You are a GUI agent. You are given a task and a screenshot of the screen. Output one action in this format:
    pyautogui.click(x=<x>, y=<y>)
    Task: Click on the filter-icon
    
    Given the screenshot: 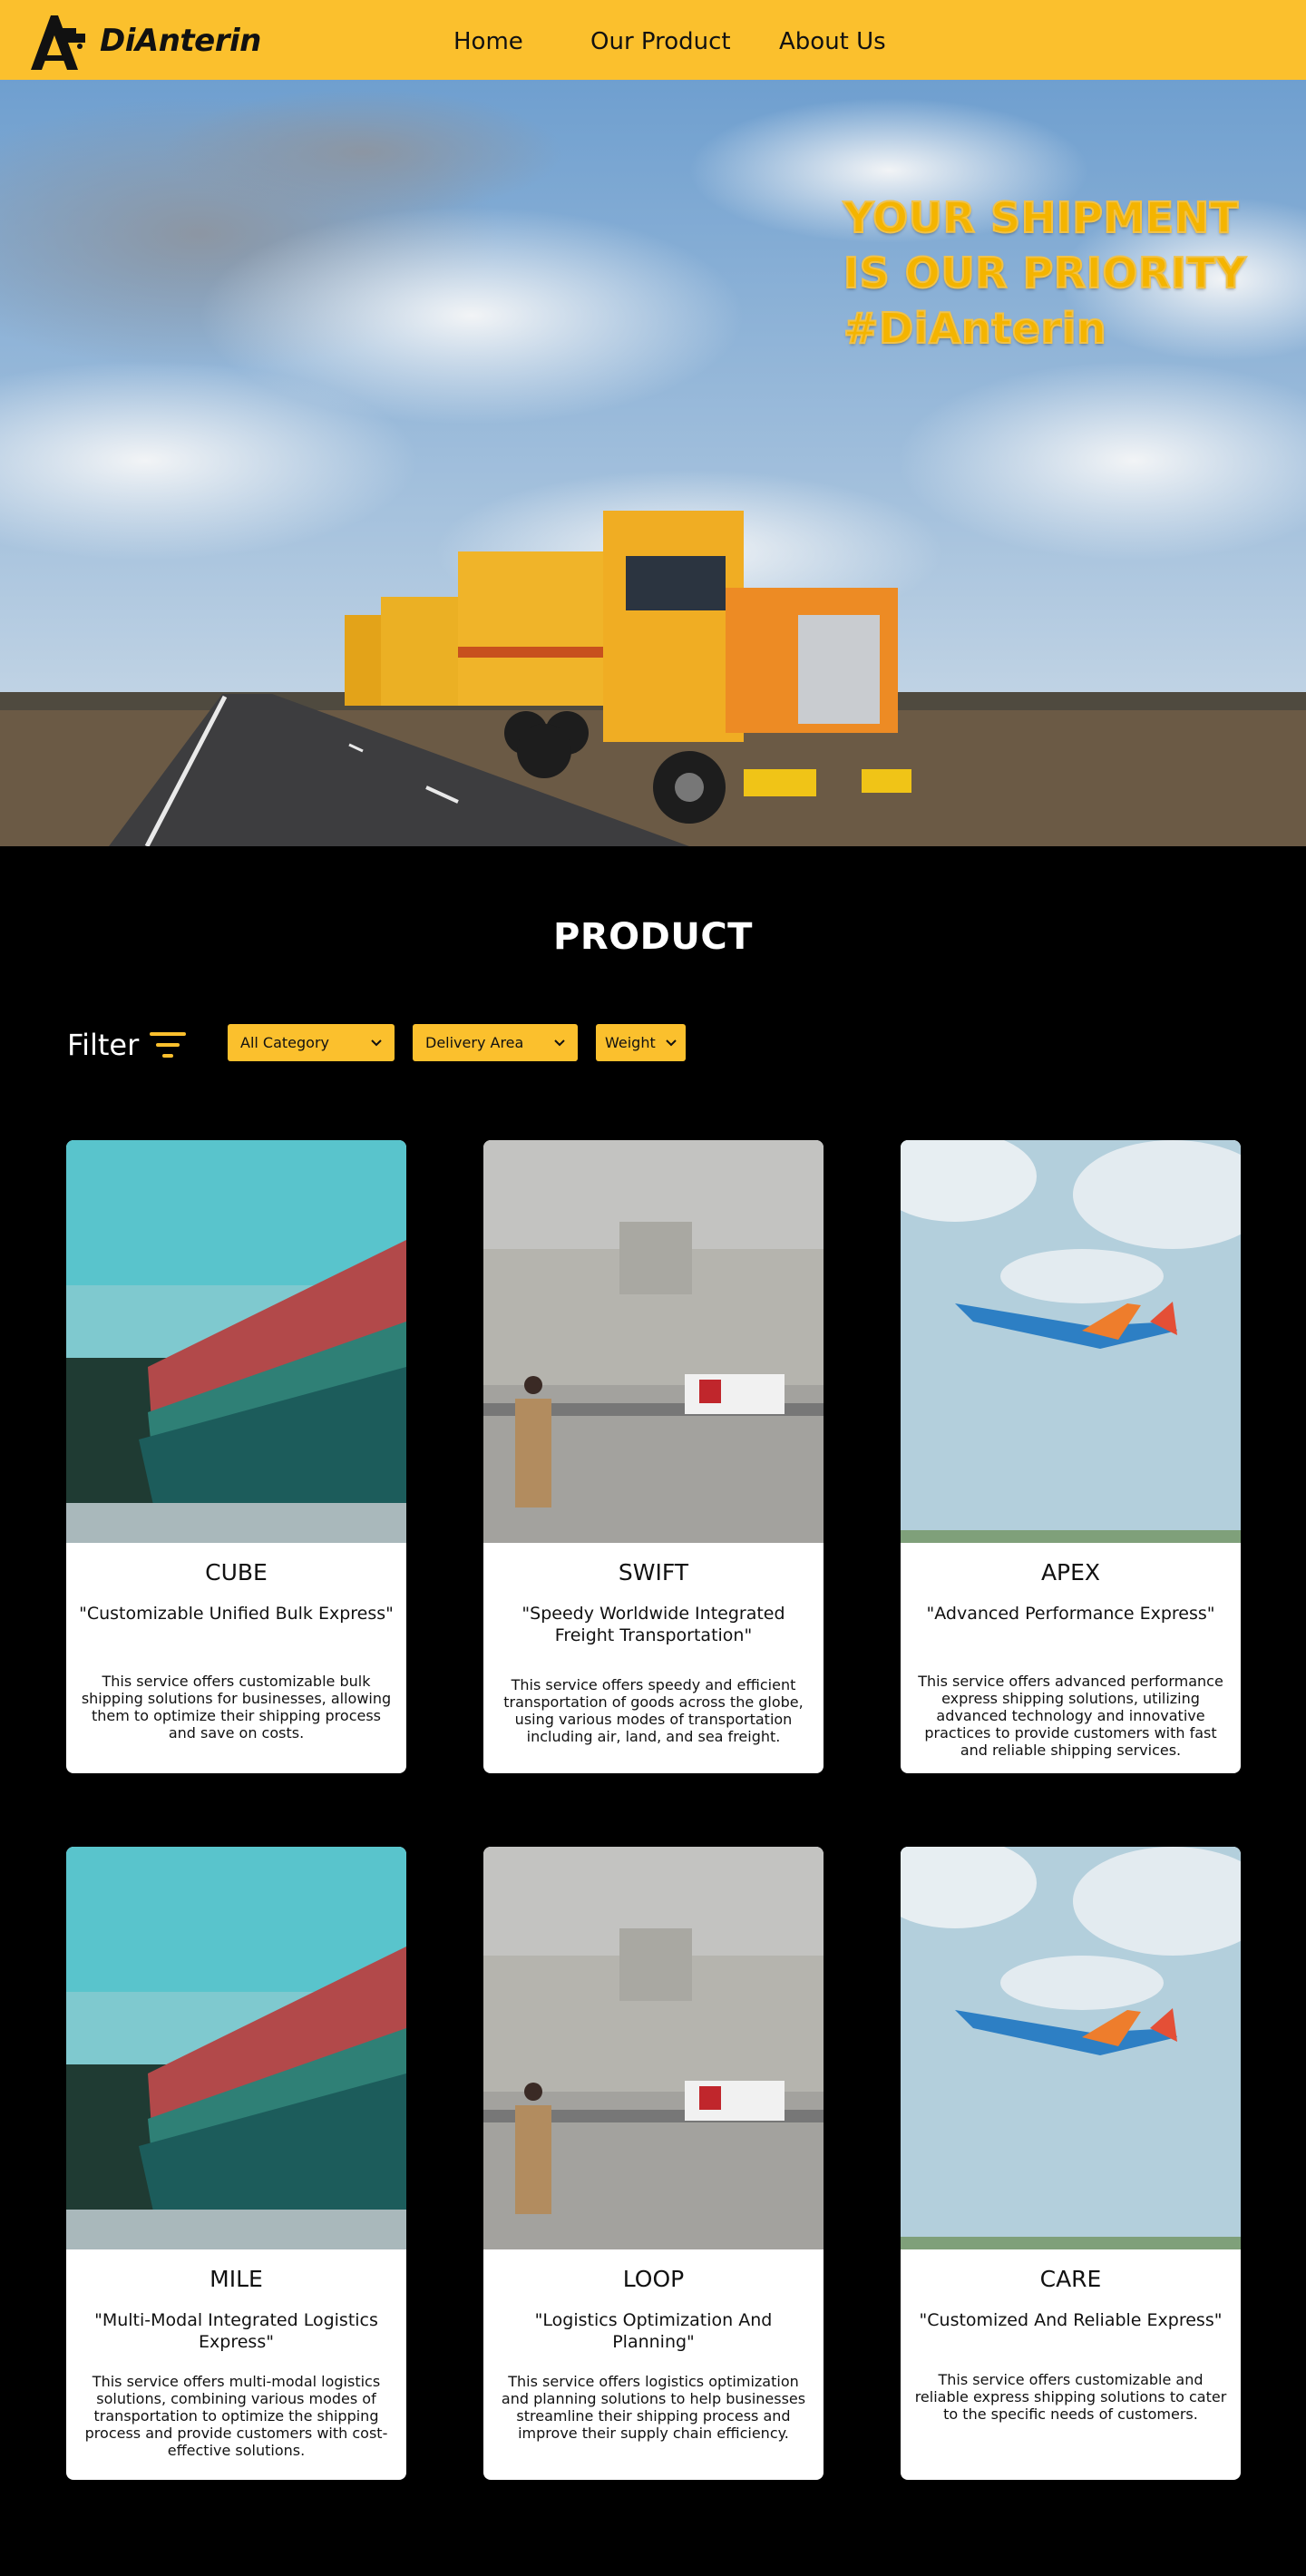 What is the action you would take?
    pyautogui.click(x=168, y=1045)
    